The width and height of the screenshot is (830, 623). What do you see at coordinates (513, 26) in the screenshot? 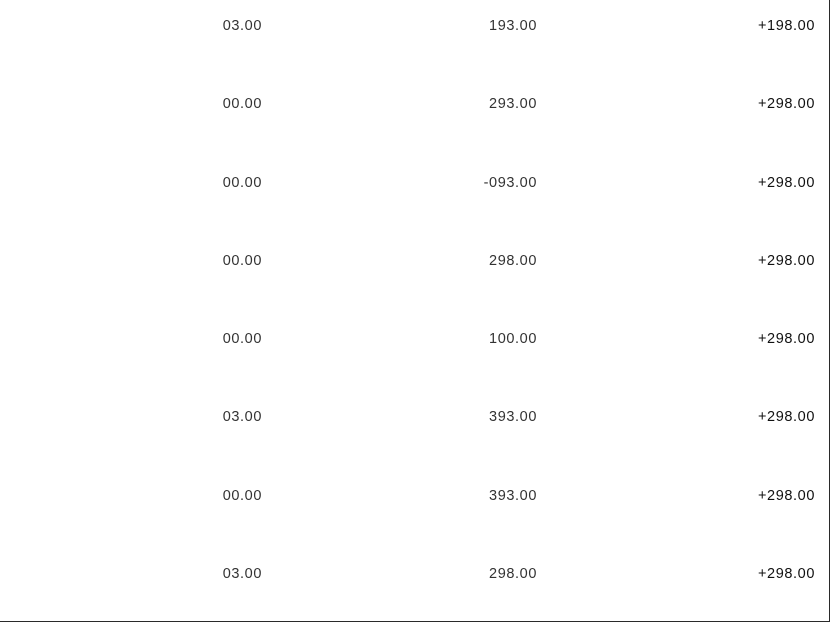
I see `cell-col2: 193.00` at bounding box center [513, 26].